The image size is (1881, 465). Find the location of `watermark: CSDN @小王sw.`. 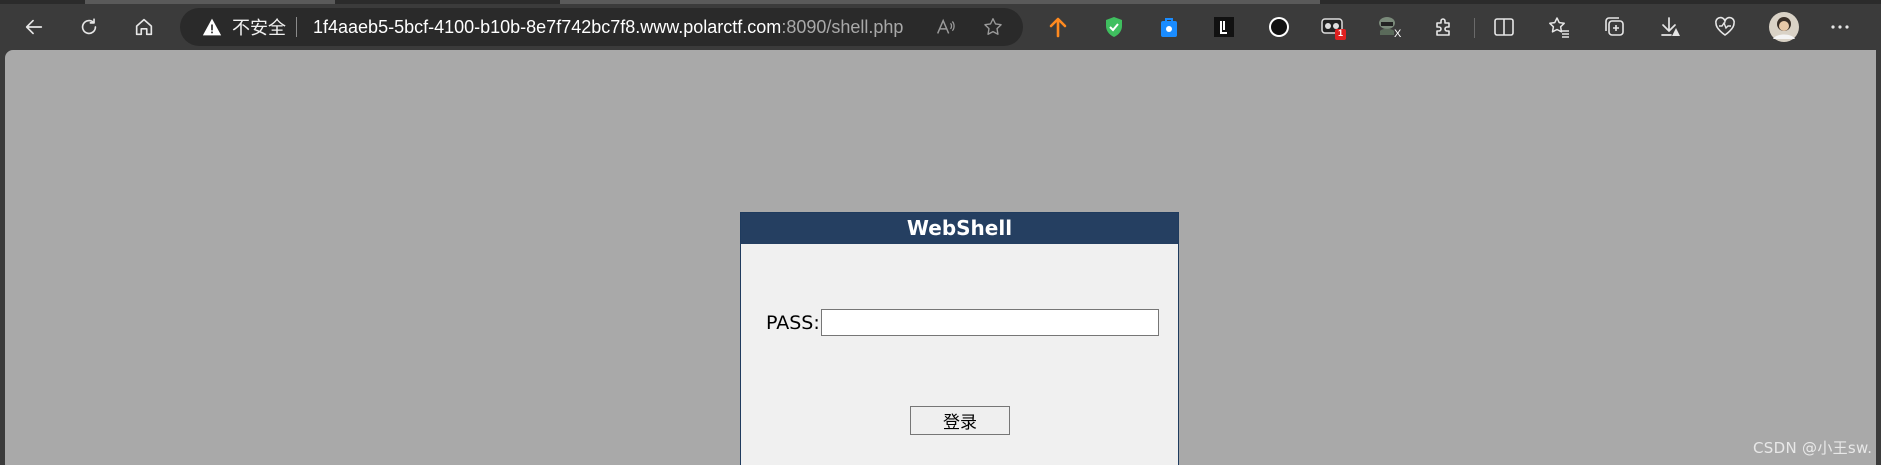

watermark: CSDN @小王sw. is located at coordinates (1813, 448).